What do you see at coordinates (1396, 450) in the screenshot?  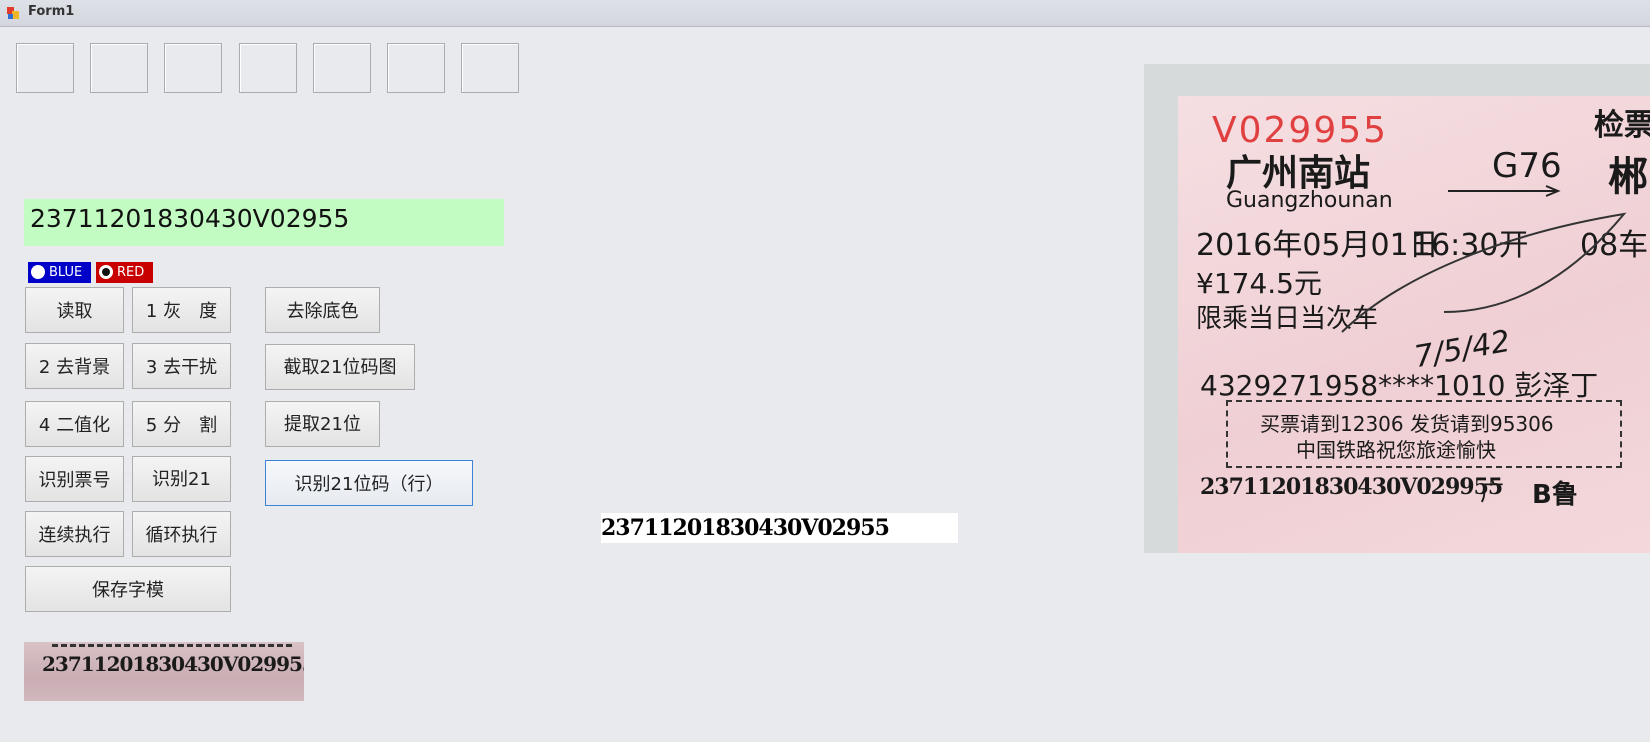 I see `ticket-notice-line2: 中国铁路祝您旅途愉快` at bounding box center [1396, 450].